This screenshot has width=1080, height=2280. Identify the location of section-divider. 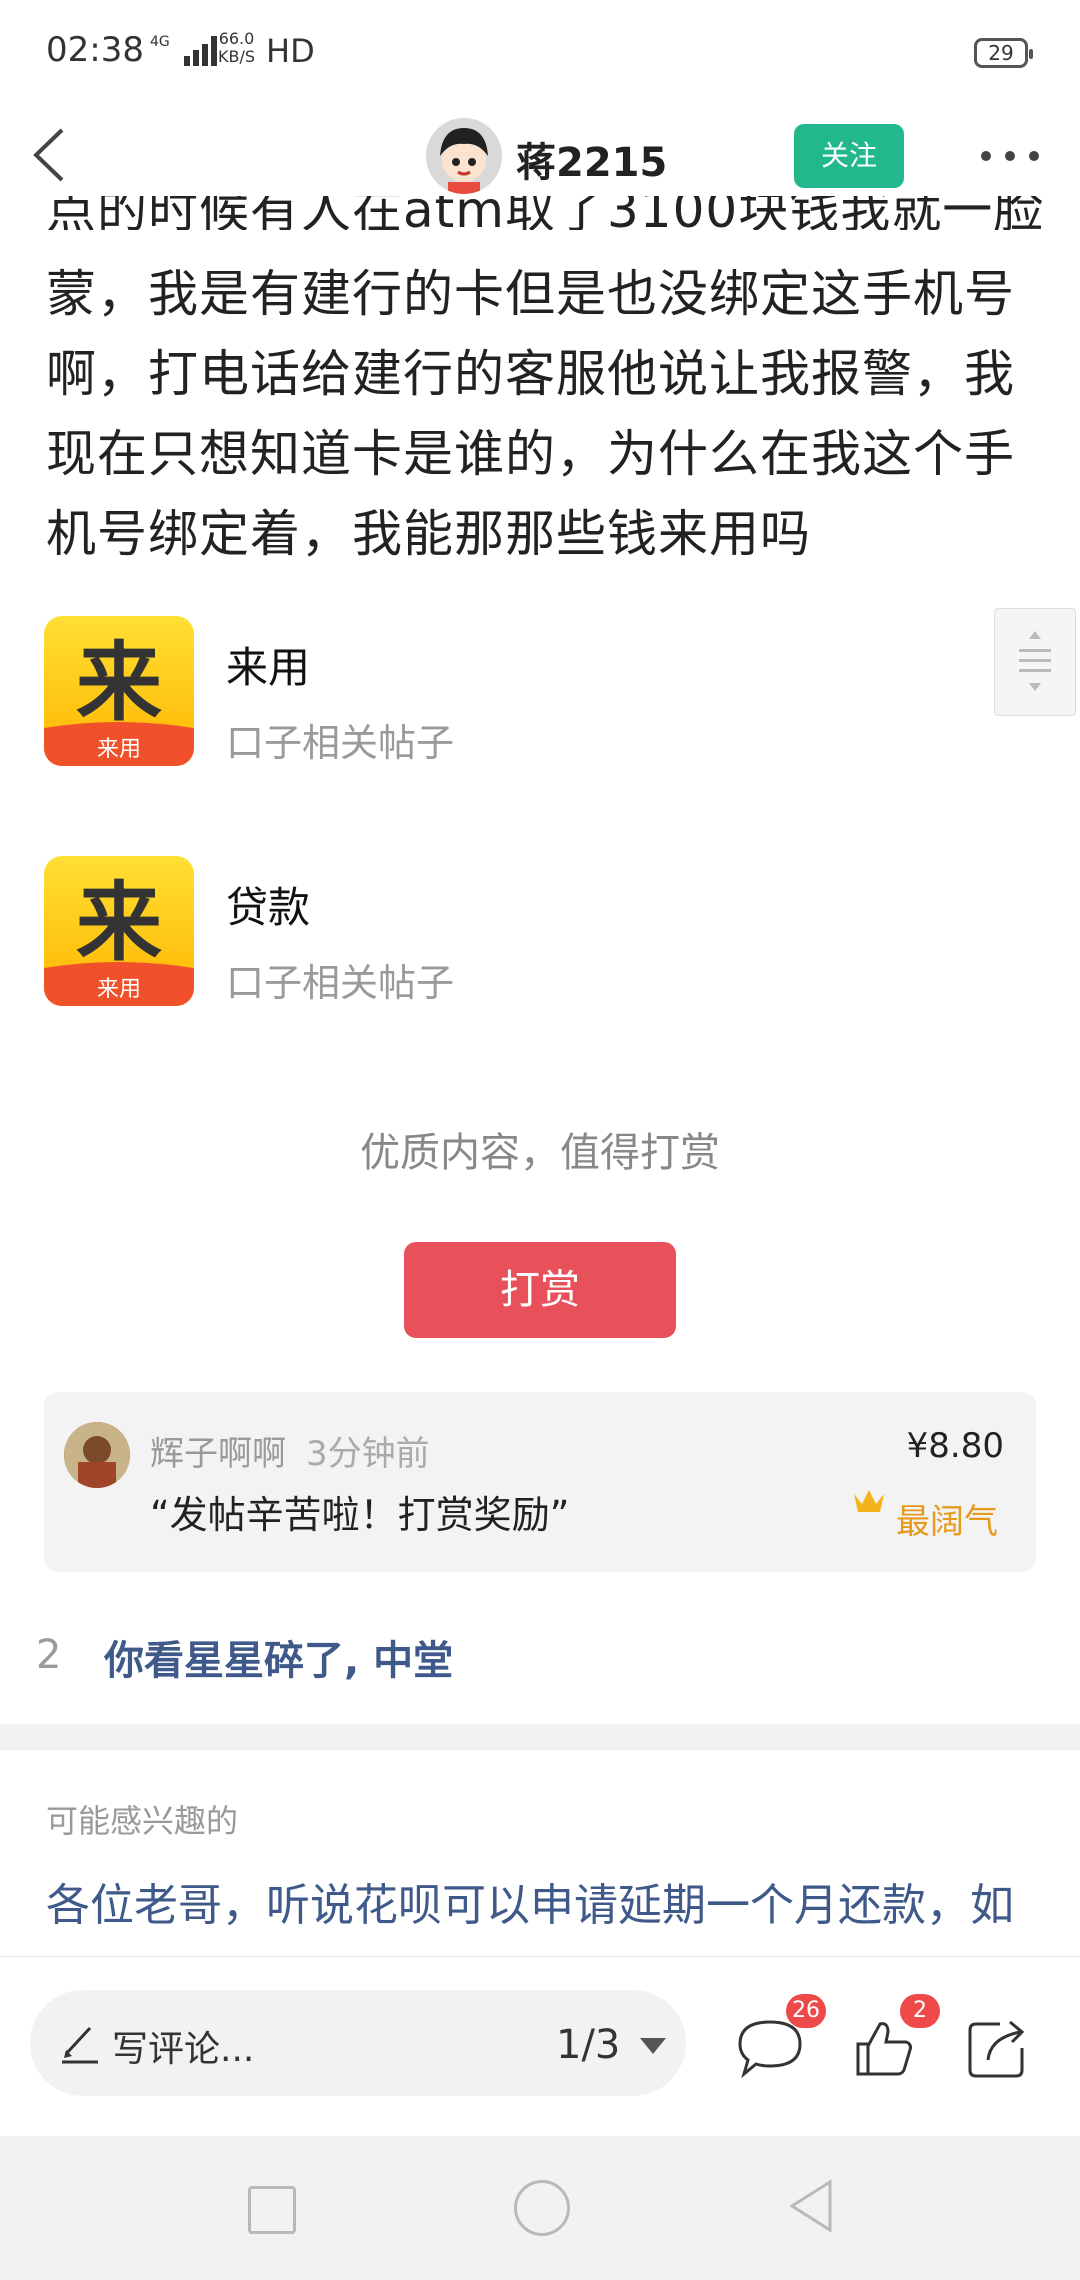
(540, 1737).